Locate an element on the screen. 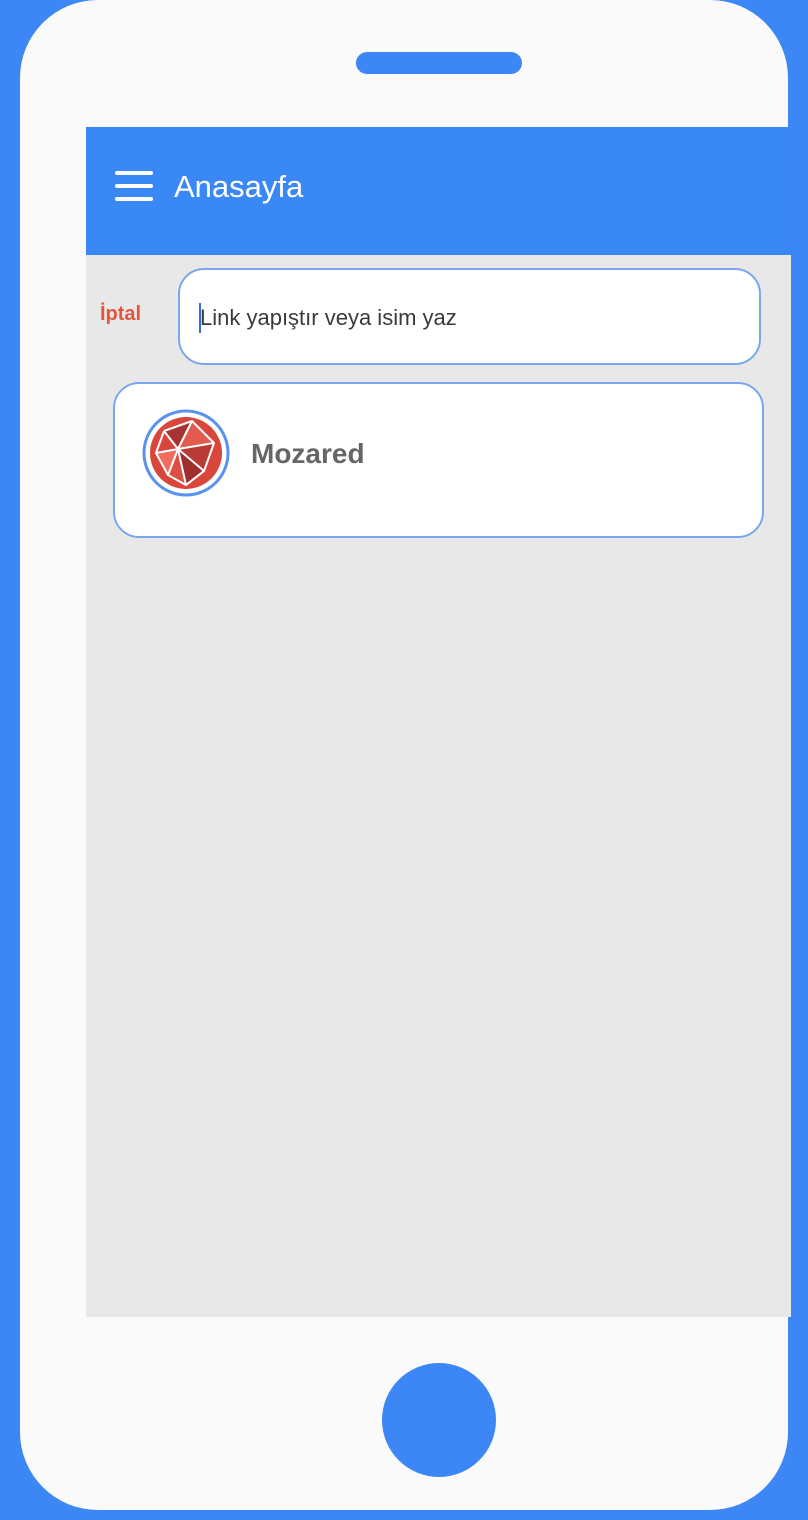  search-box is located at coordinates (469, 316).